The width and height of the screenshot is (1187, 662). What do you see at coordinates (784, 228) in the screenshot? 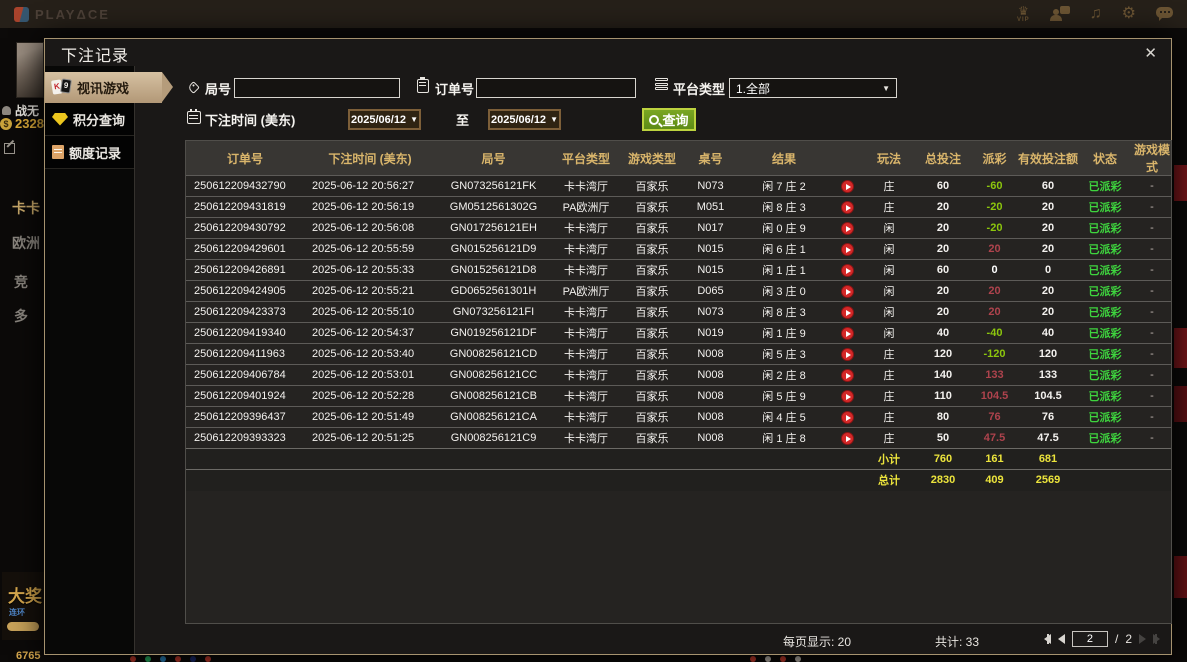
I see `cell-result: 闲 0 庄 9` at bounding box center [784, 228].